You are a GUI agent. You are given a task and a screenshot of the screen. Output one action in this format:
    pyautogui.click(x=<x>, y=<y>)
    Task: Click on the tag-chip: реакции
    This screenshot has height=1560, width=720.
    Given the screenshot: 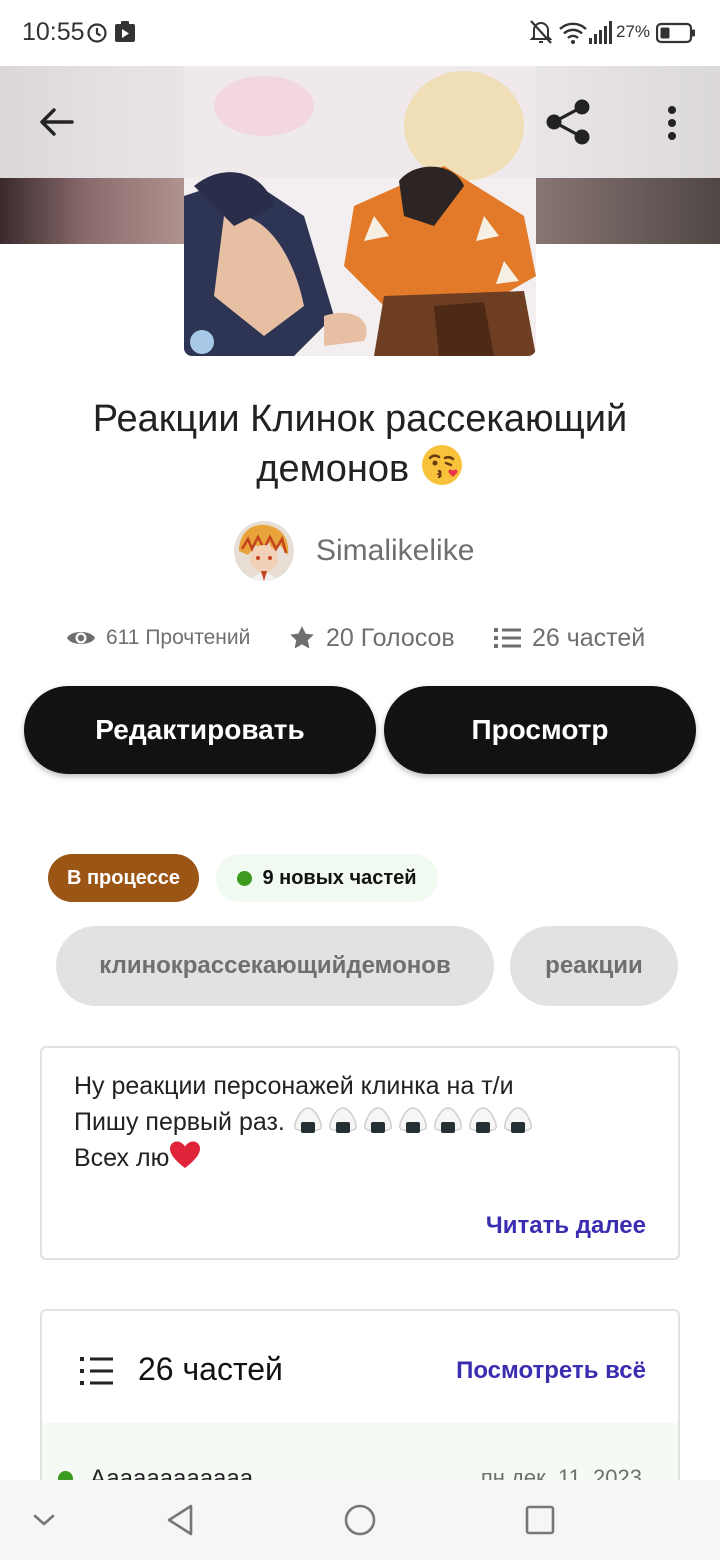 What is the action you would take?
    pyautogui.click(x=594, y=966)
    